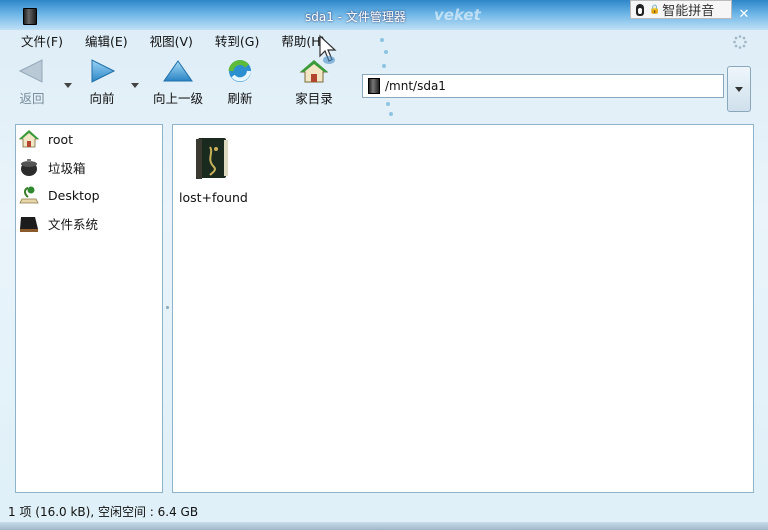 The image size is (768, 530). I want to click on drive-small-icon, so click(374, 86).